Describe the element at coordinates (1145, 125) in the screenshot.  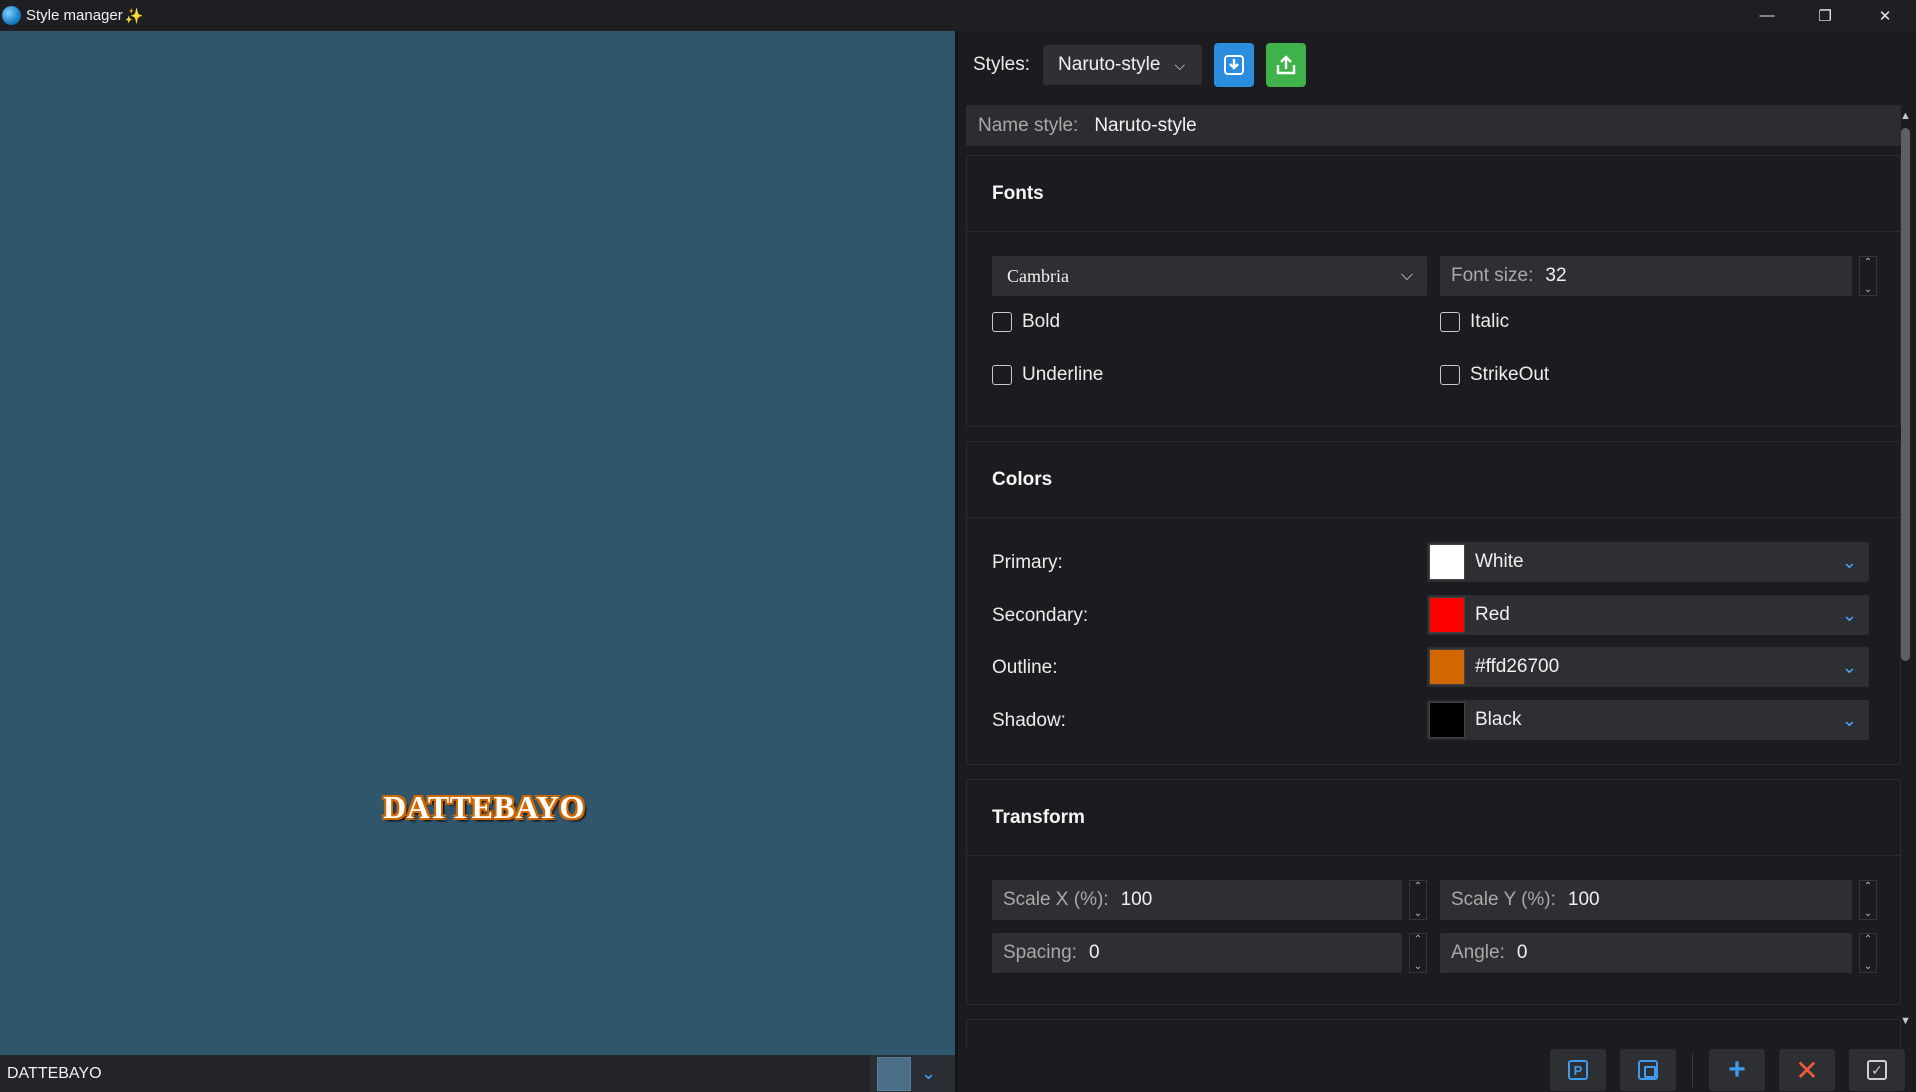
I see `name-style-value: Naruto-style` at that location.